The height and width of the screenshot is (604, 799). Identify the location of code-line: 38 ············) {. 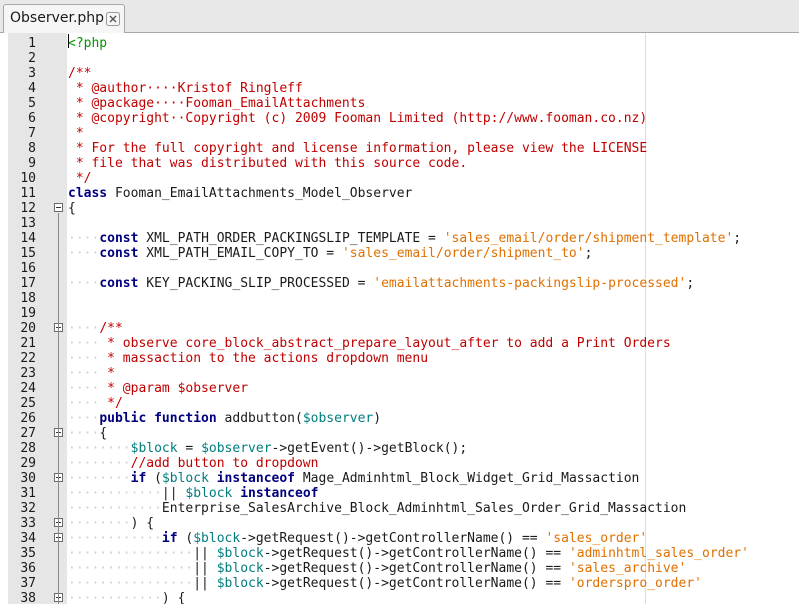
(399, 597).